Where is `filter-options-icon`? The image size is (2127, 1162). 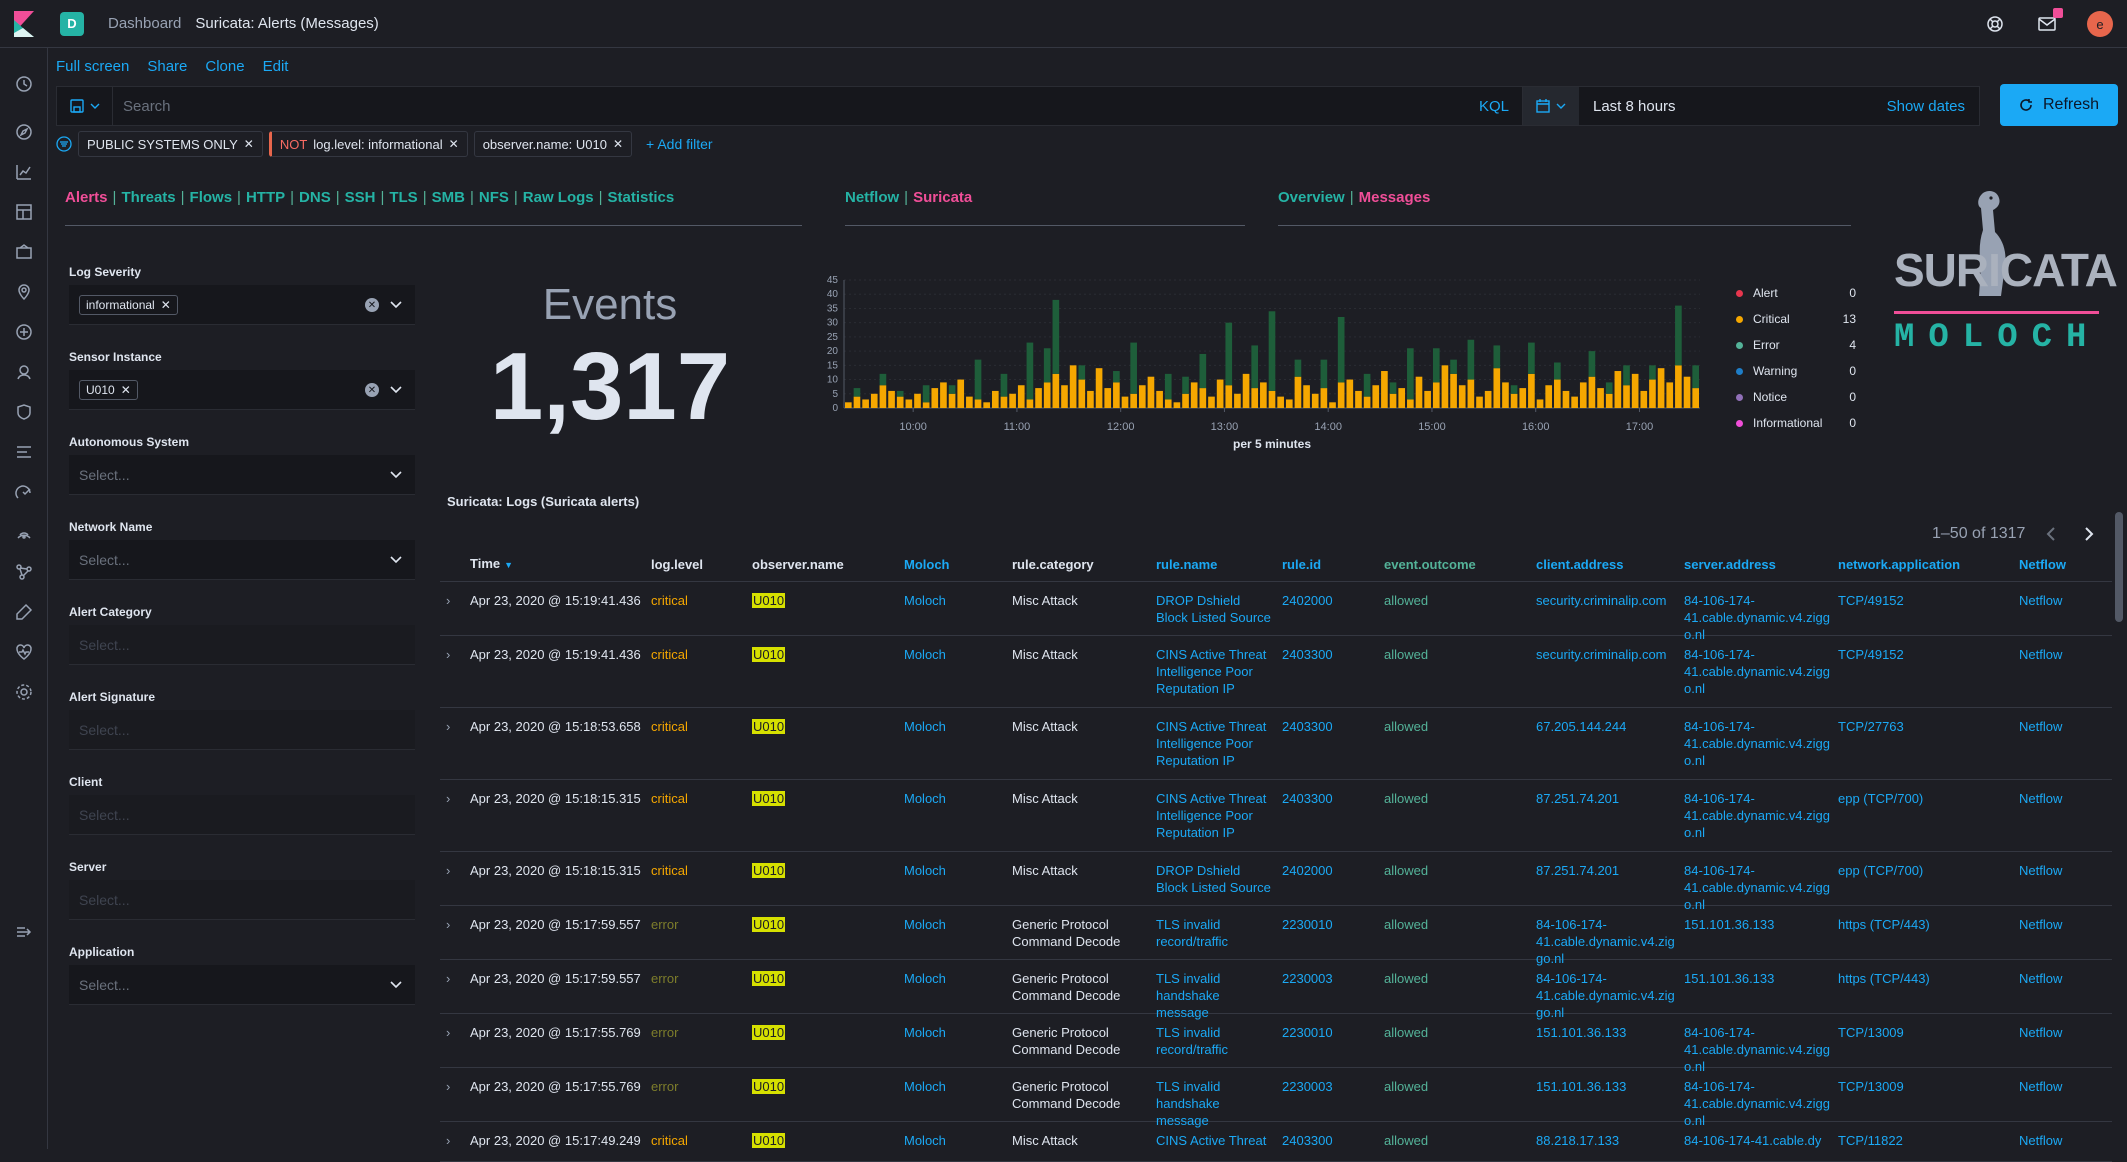
filter-options-icon is located at coordinates (64, 144).